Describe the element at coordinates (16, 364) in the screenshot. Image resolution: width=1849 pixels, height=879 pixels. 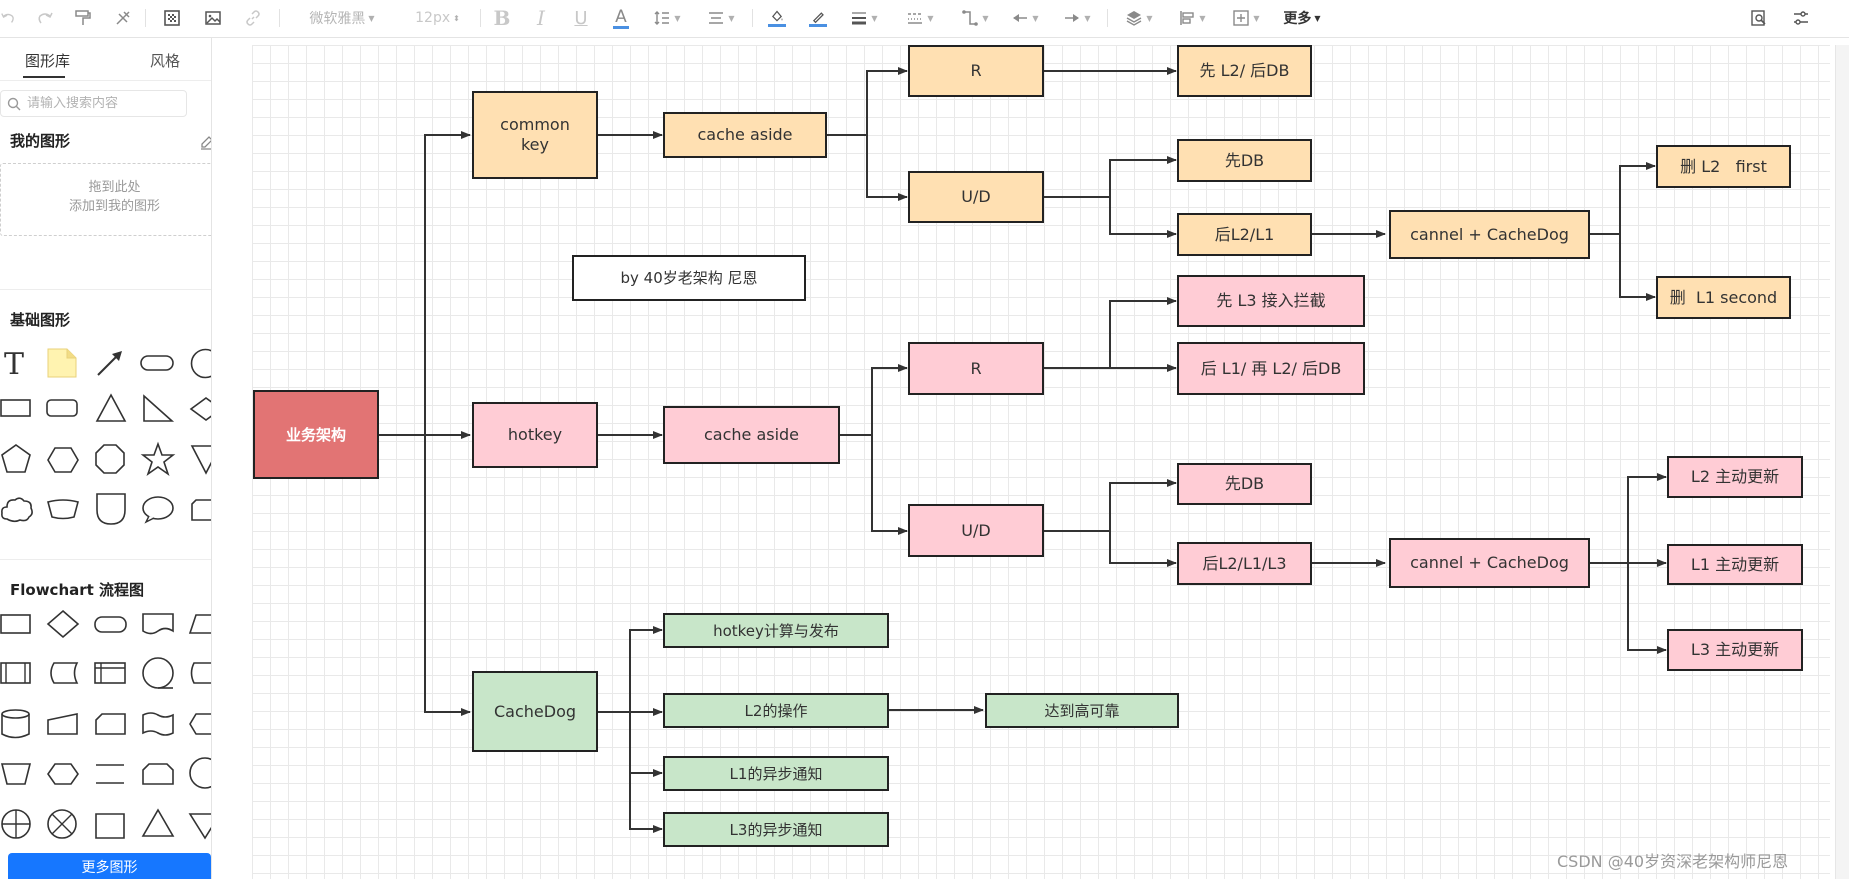
I see `text-shape-icon: T` at that location.